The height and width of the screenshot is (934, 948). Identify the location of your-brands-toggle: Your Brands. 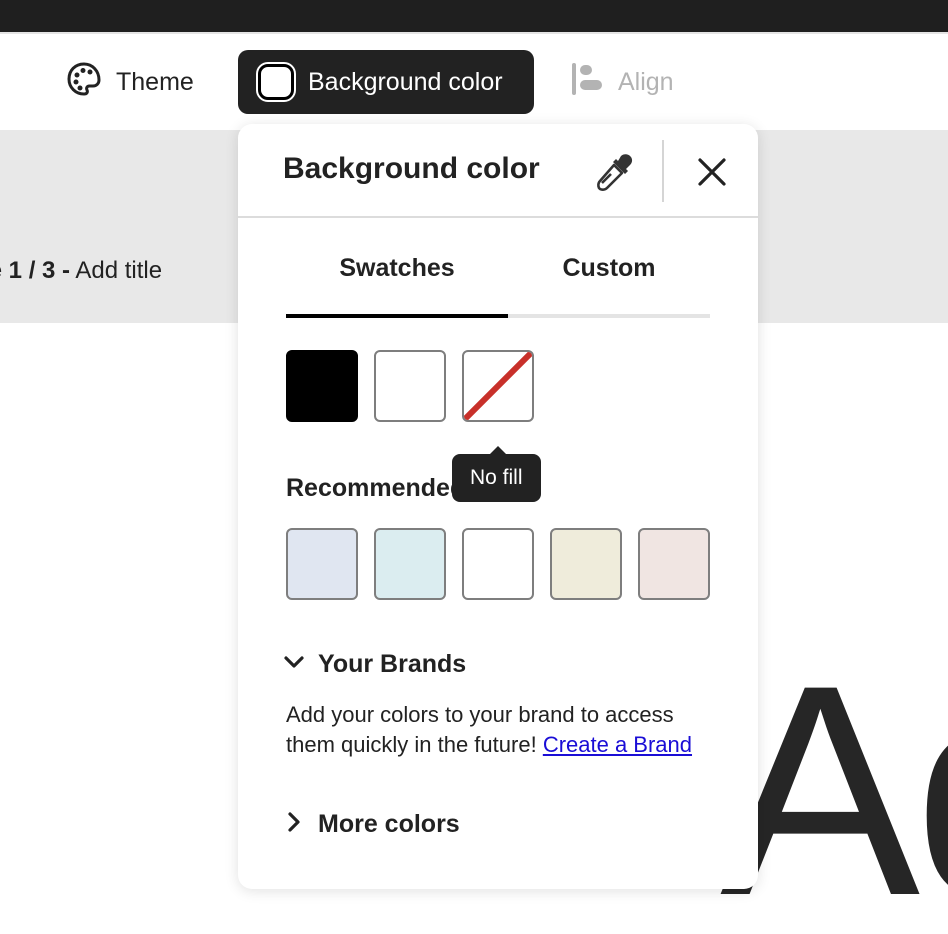
(374, 664).